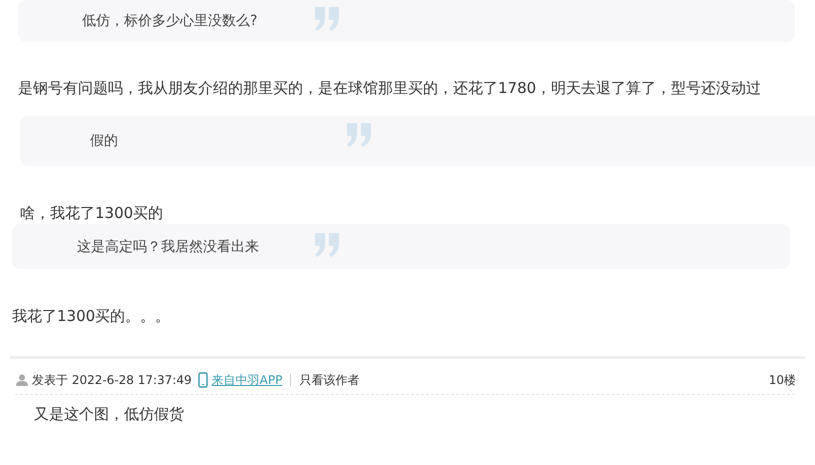 This screenshot has height=465, width=815. What do you see at coordinates (91, 213) in the screenshot?
I see `reply-text: 啥，我花了1300买的` at bounding box center [91, 213].